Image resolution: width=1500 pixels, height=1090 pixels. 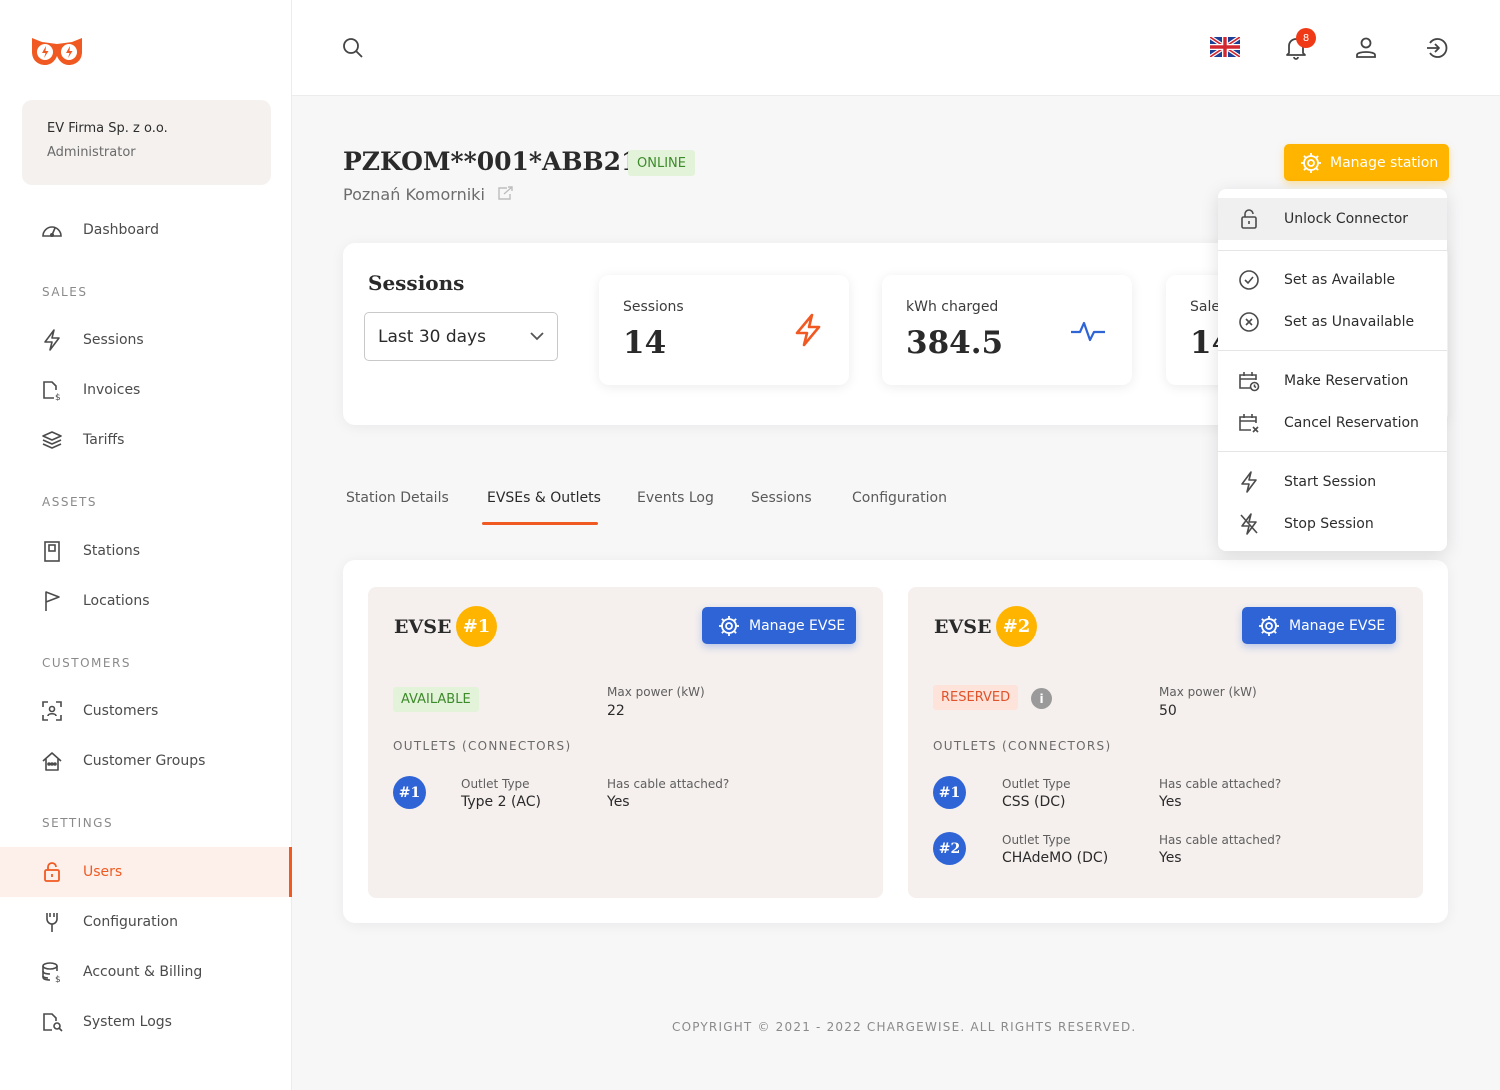 I want to click on max-power-value: 22, so click(x=616, y=711).